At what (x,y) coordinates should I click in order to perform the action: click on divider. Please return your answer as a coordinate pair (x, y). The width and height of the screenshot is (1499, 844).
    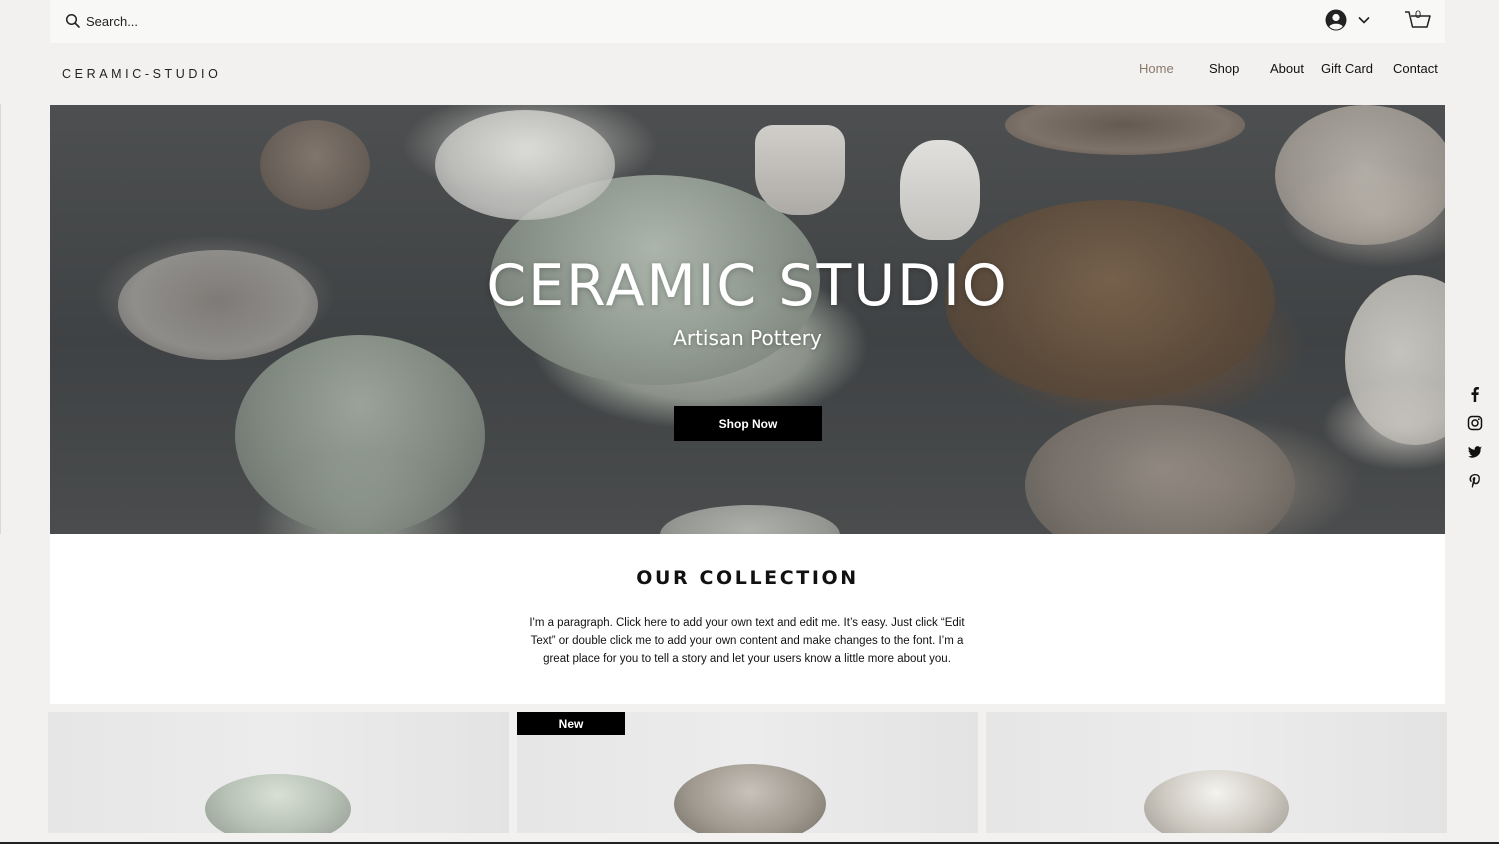
    Looking at the image, I should click on (0, 319).